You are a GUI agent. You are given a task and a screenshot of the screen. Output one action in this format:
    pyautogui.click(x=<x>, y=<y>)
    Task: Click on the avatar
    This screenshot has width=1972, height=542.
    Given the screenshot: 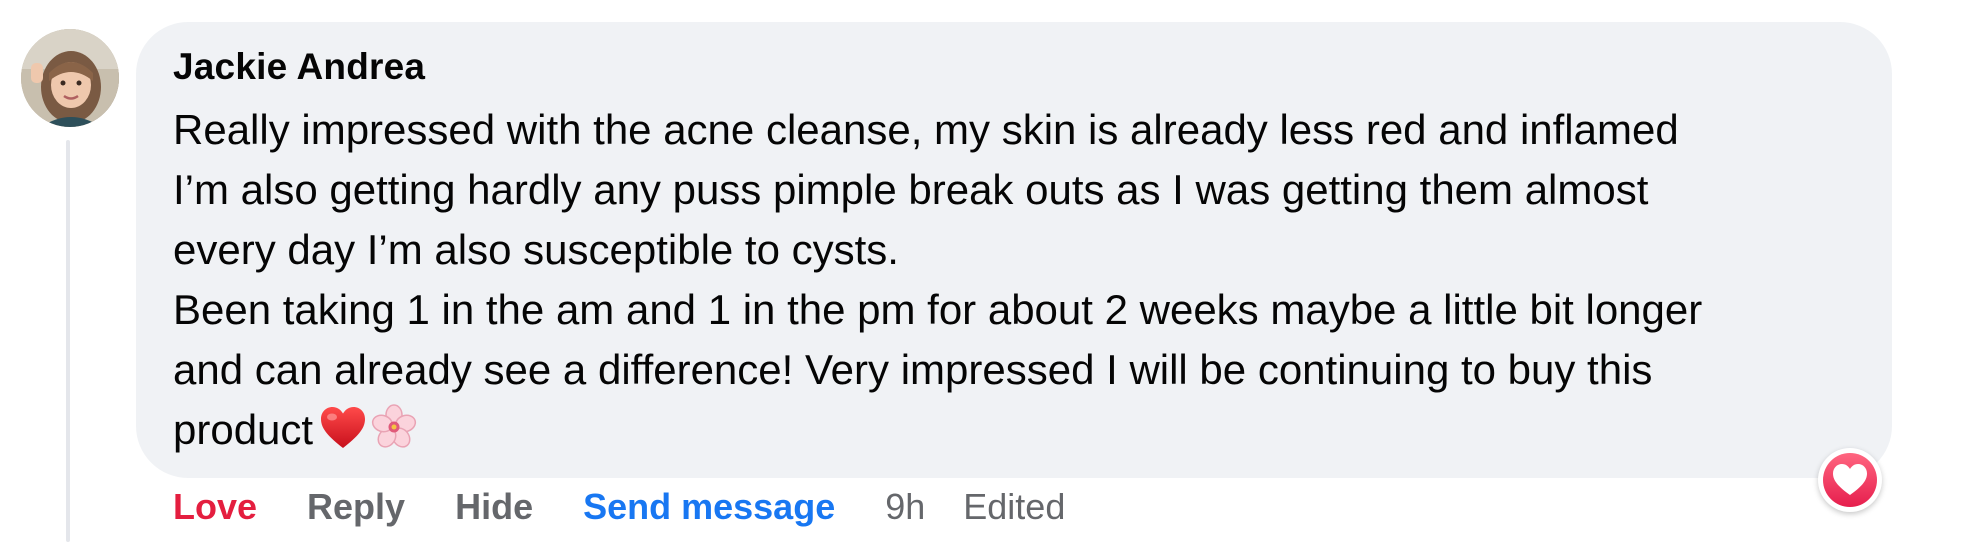 What is the action you would take?
    pyautogui.click(x=70, y=78)
    